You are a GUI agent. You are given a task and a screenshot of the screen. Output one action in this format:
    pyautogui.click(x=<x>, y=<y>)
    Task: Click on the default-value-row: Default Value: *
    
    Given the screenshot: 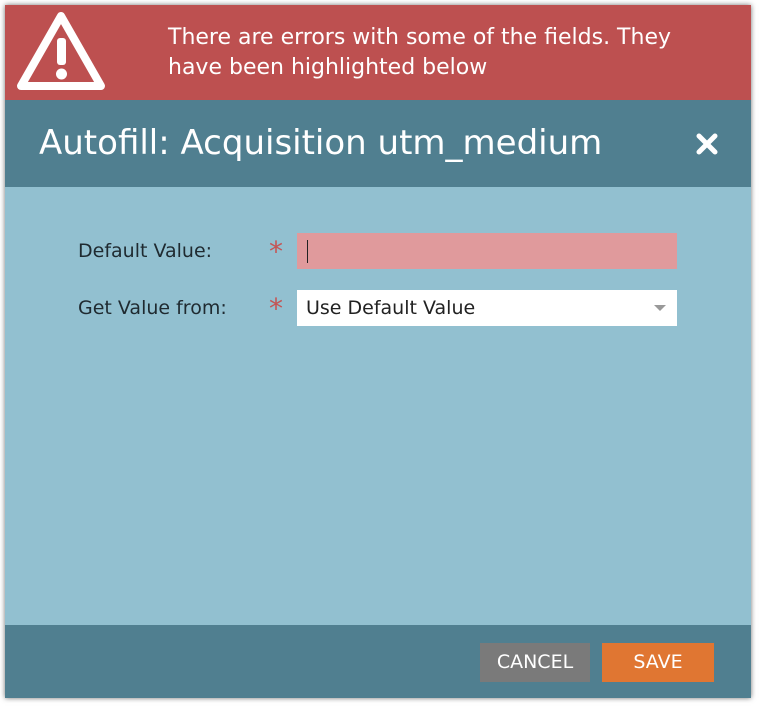 What is the action you would take?
    pyautogui.click(x=378, y=251)
    